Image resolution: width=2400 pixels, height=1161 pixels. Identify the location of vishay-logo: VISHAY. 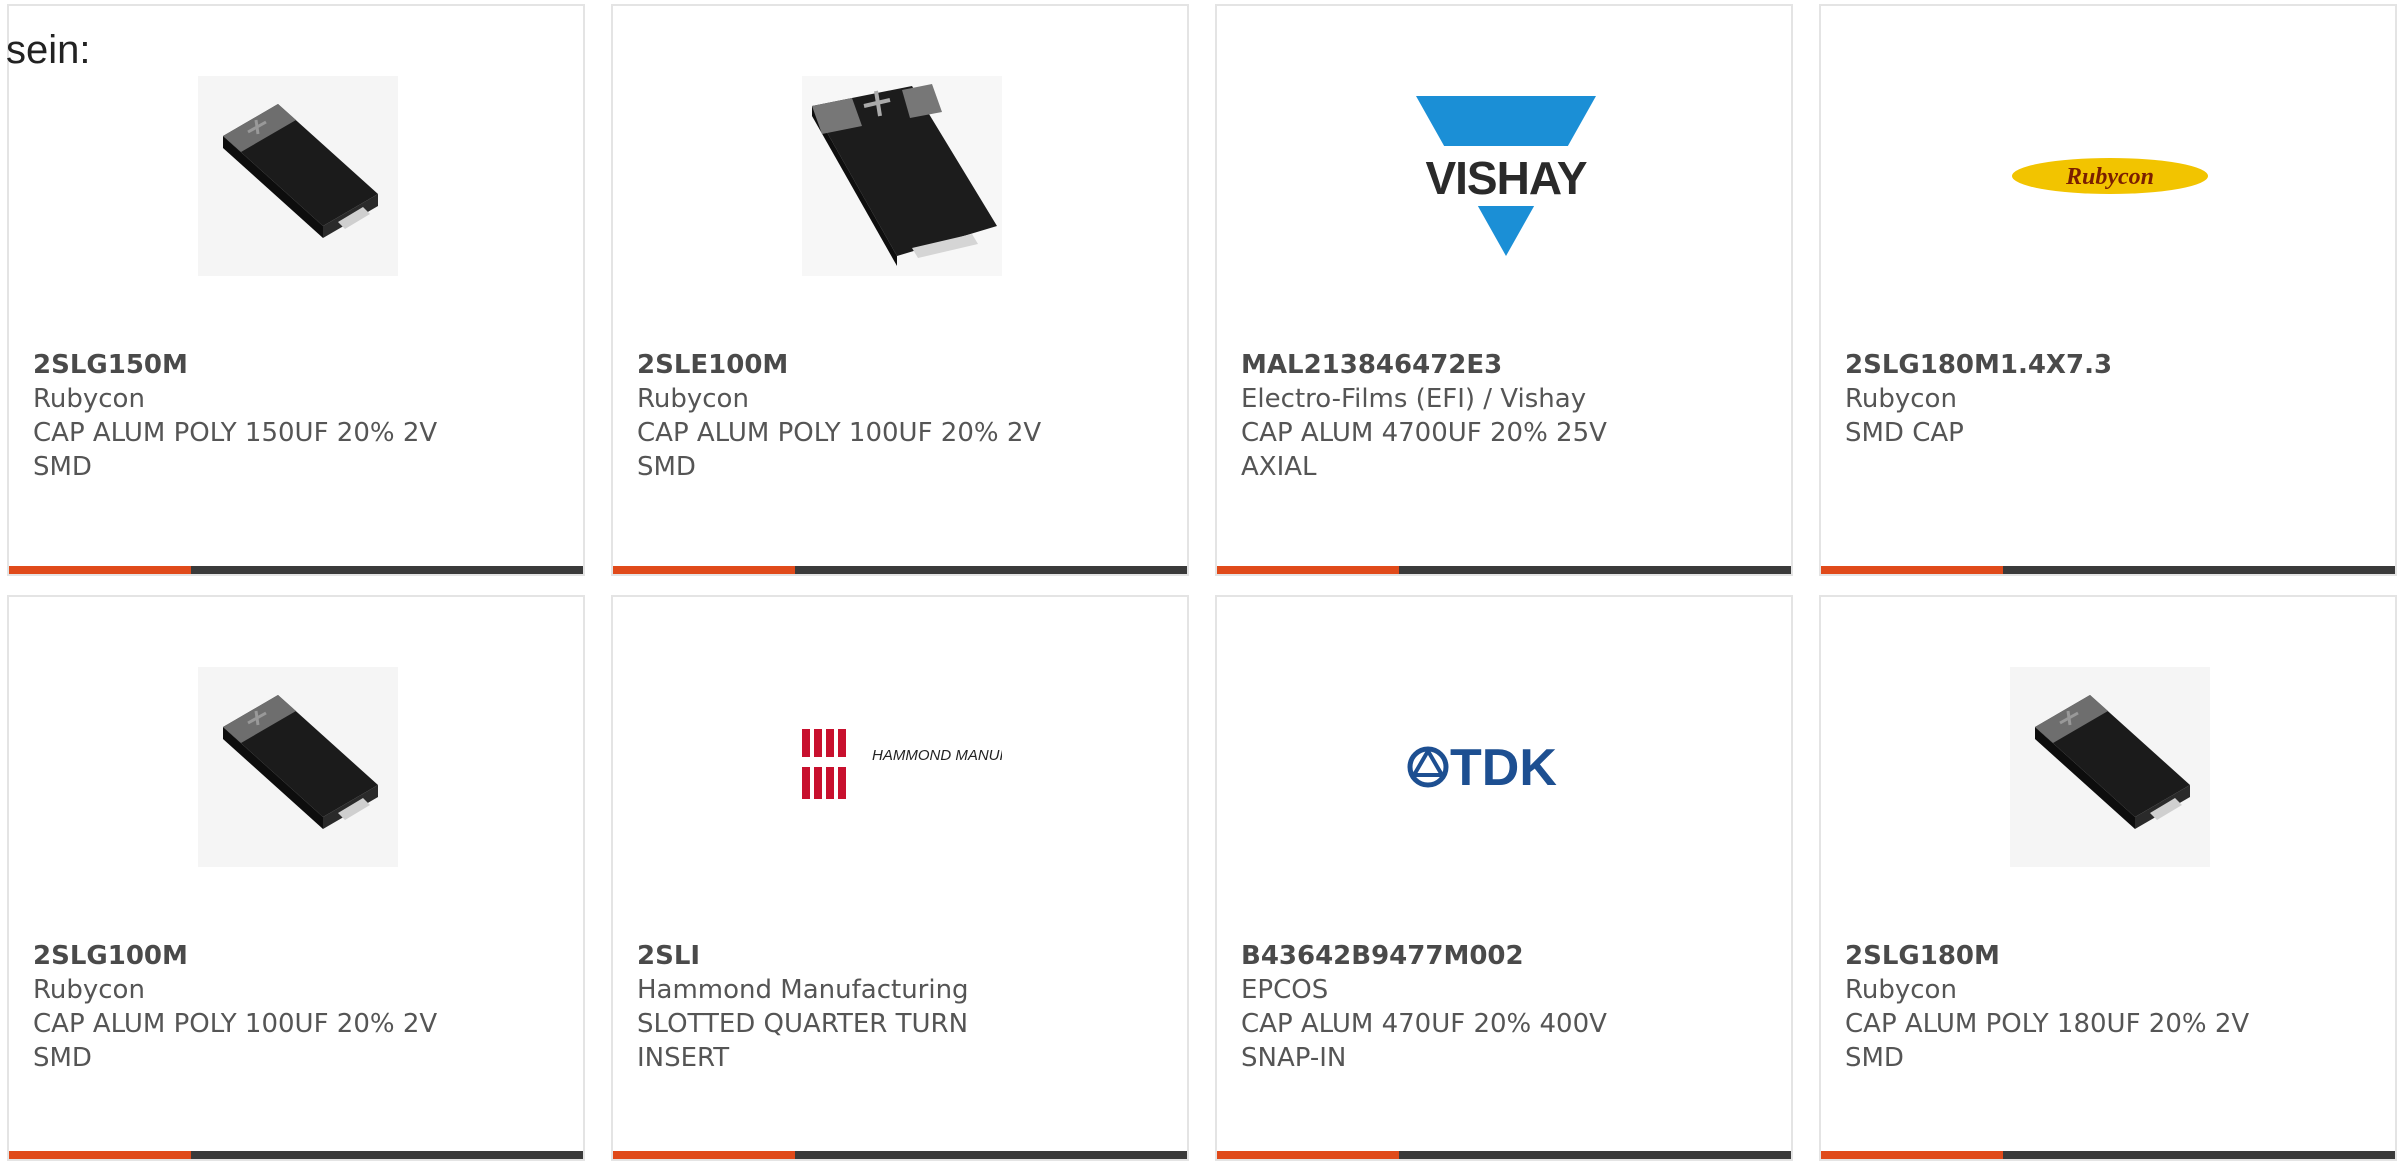
(1506, 176).